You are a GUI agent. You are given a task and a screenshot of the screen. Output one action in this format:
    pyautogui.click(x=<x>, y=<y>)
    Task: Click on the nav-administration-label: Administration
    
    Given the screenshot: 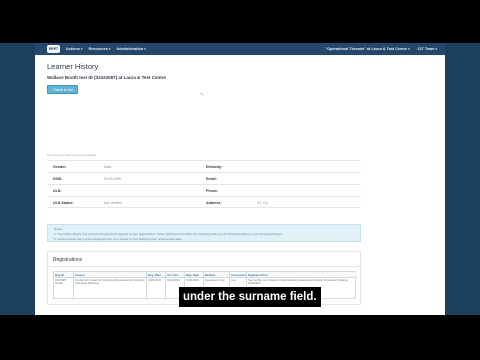 What is the action you would take?
    pyautogui.click(x=130, y=49)
    